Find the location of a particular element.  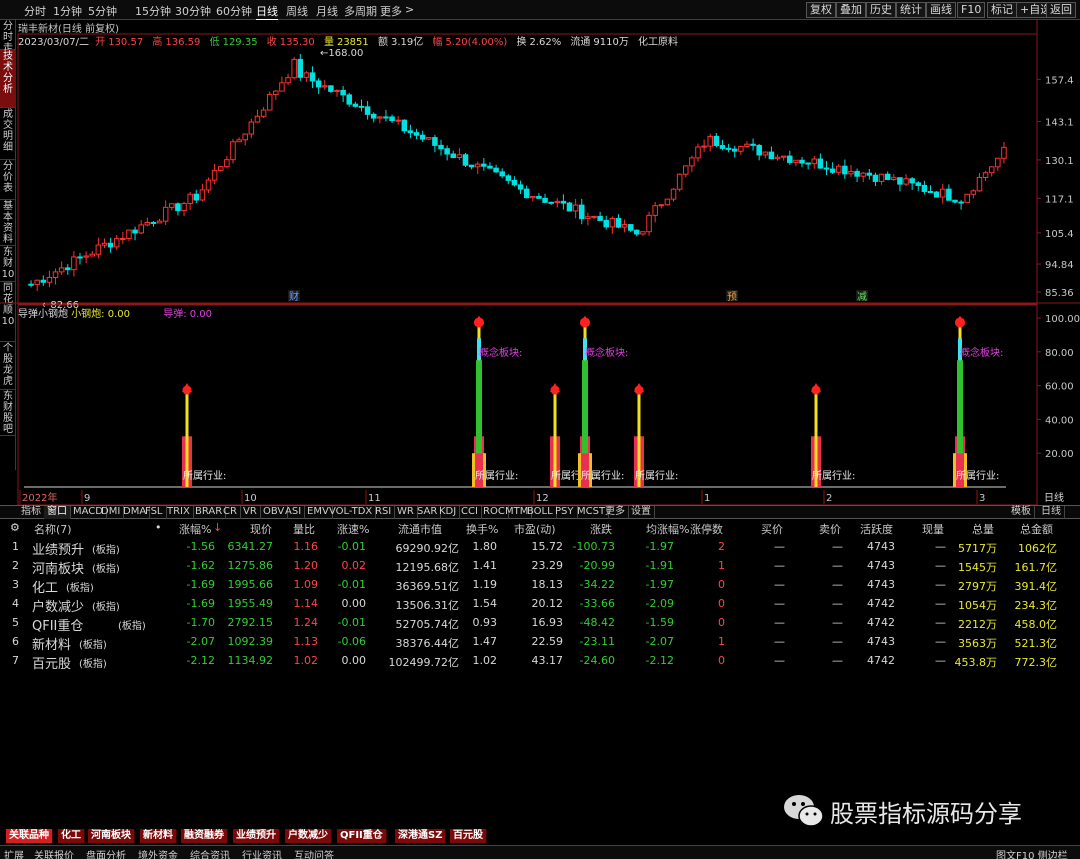

indicator-tab: VR is located at coordinates (250, 512).